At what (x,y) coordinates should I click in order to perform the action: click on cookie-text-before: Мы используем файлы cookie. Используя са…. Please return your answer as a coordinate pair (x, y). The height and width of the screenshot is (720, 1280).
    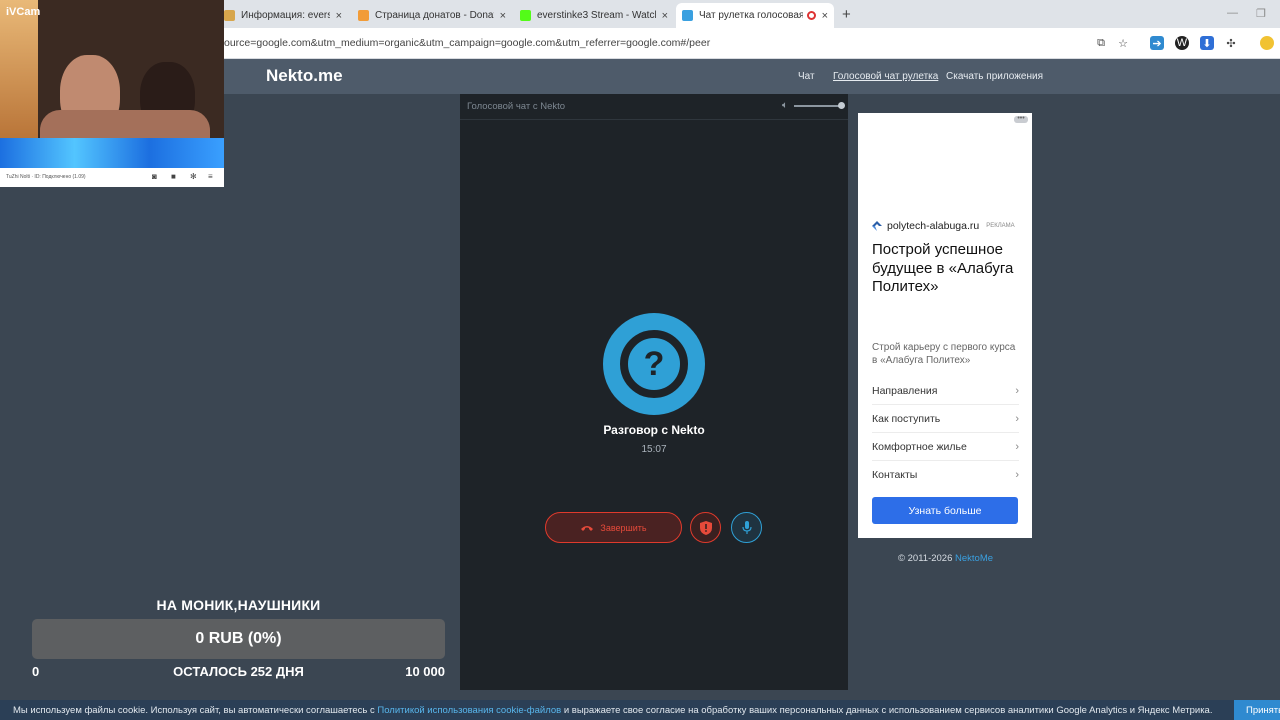
    Looking at the image, I should click on (195, 710).